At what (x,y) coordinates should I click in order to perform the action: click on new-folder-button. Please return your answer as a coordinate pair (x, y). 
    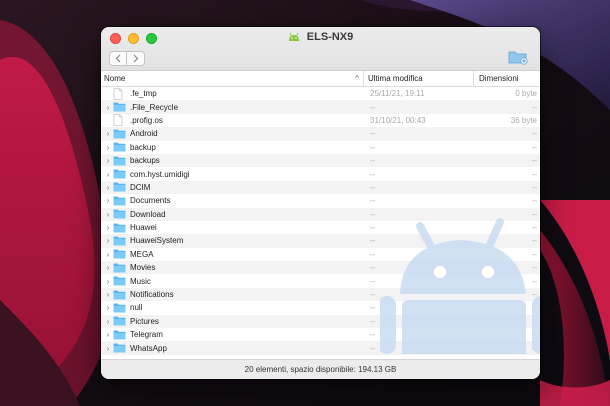
    Looking at the image, I should click on (518, 59).